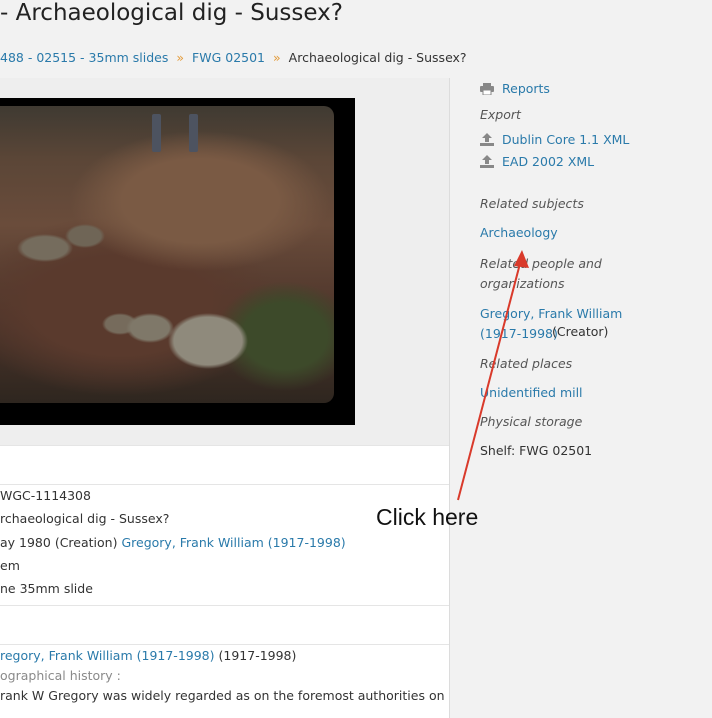  What do you see at coordinates (427, 517) in the screenshot?
I see `click-here-annotation: Click here` at bounding box center [427, 517].